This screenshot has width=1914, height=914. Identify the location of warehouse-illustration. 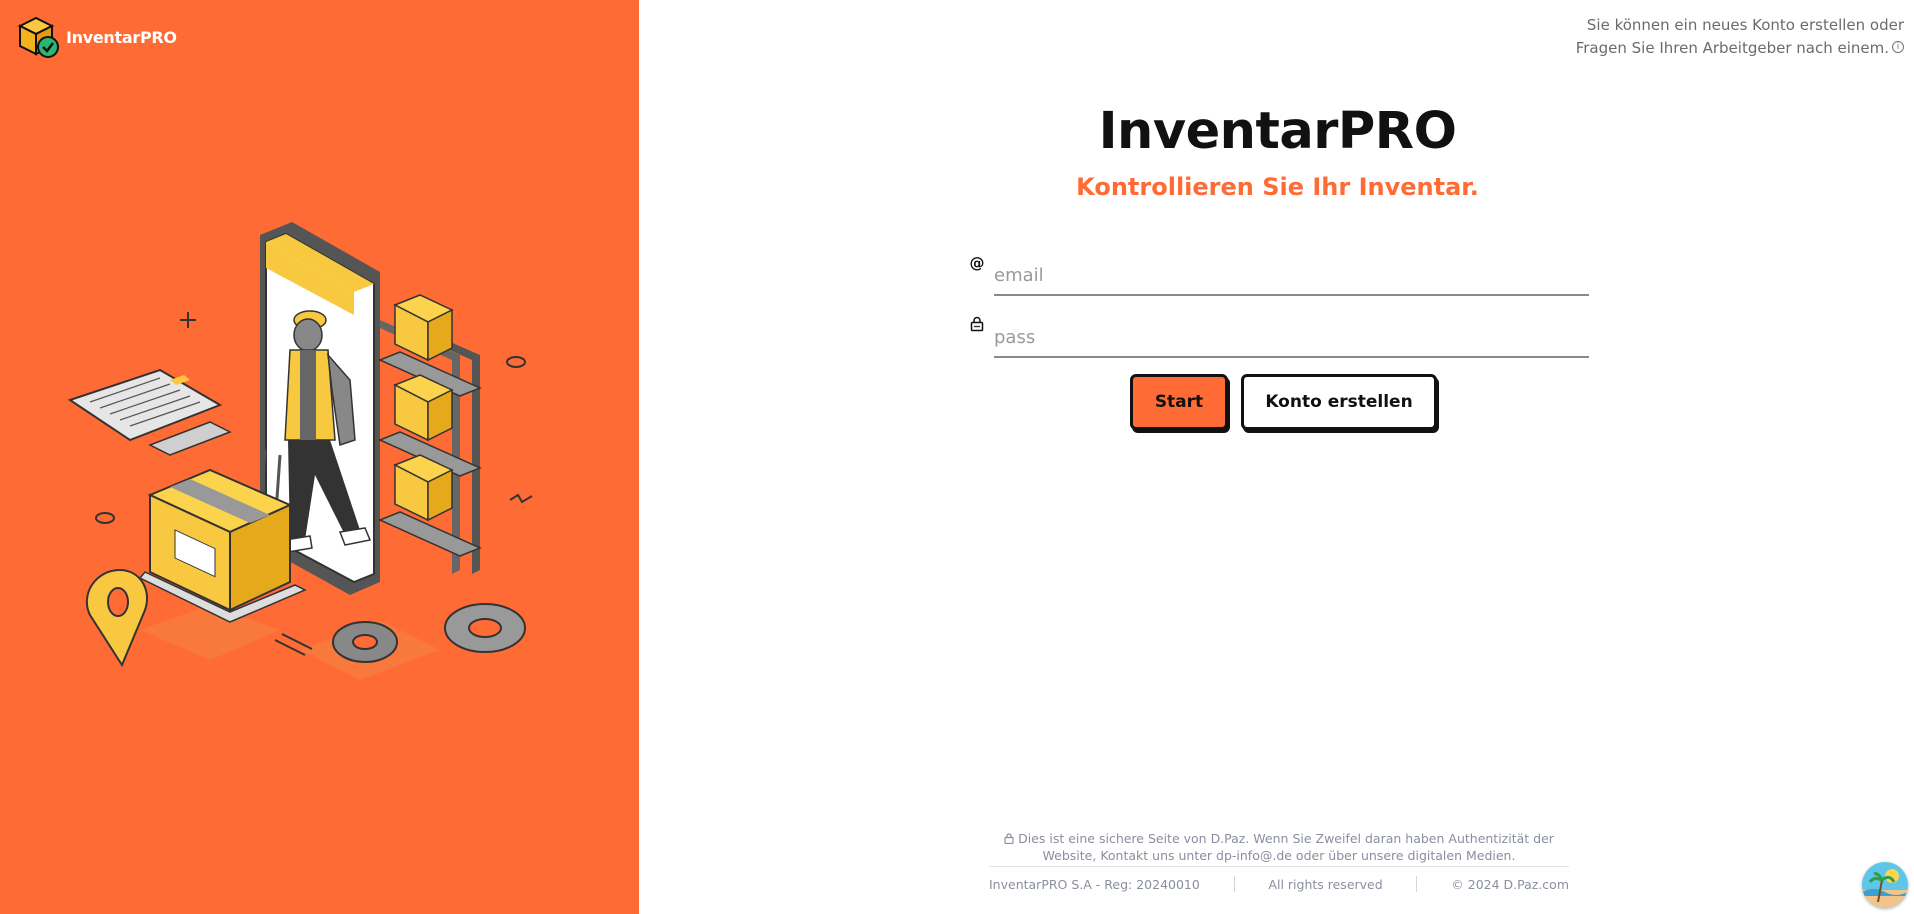
(300, 451).